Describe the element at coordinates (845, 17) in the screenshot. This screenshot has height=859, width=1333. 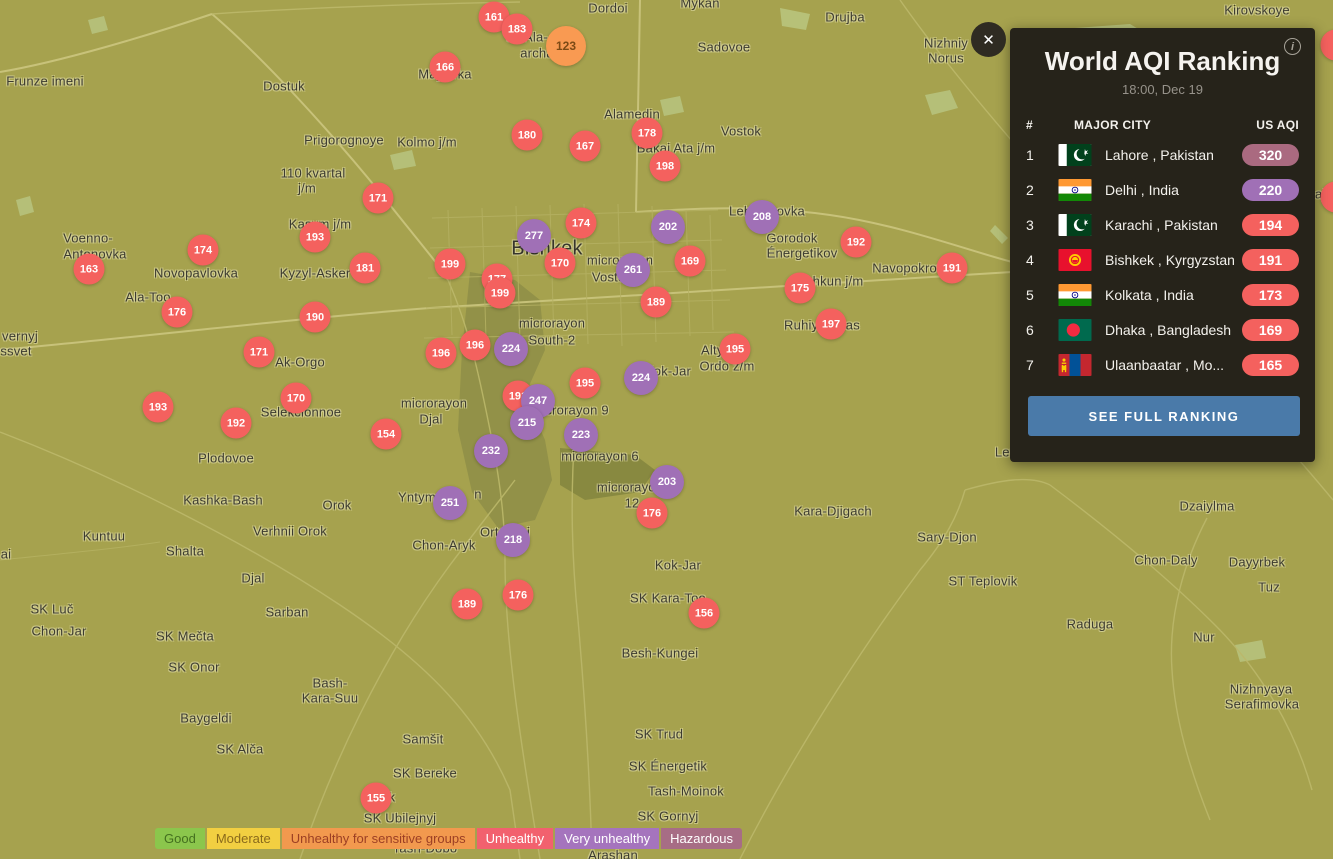
I see `map-place-label: Drujba` at that location.